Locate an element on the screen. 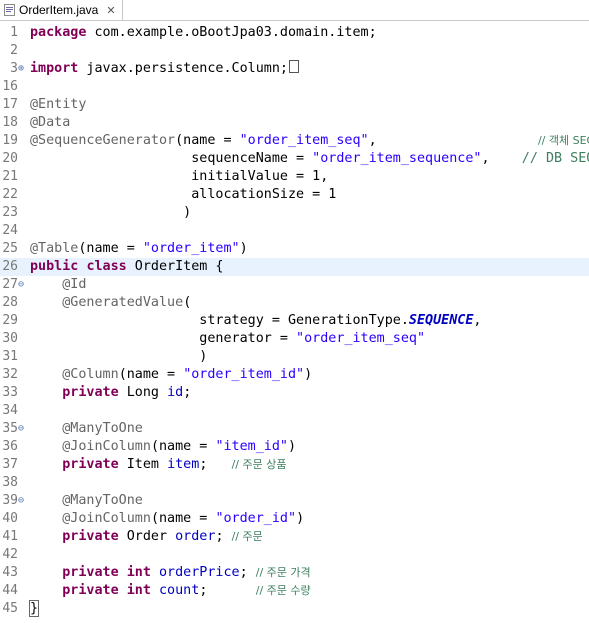 The width and height of the screenshot is (589, 623). code-line: 37 private Item item; // 주문 상품 is located at coordinates (294, 465).